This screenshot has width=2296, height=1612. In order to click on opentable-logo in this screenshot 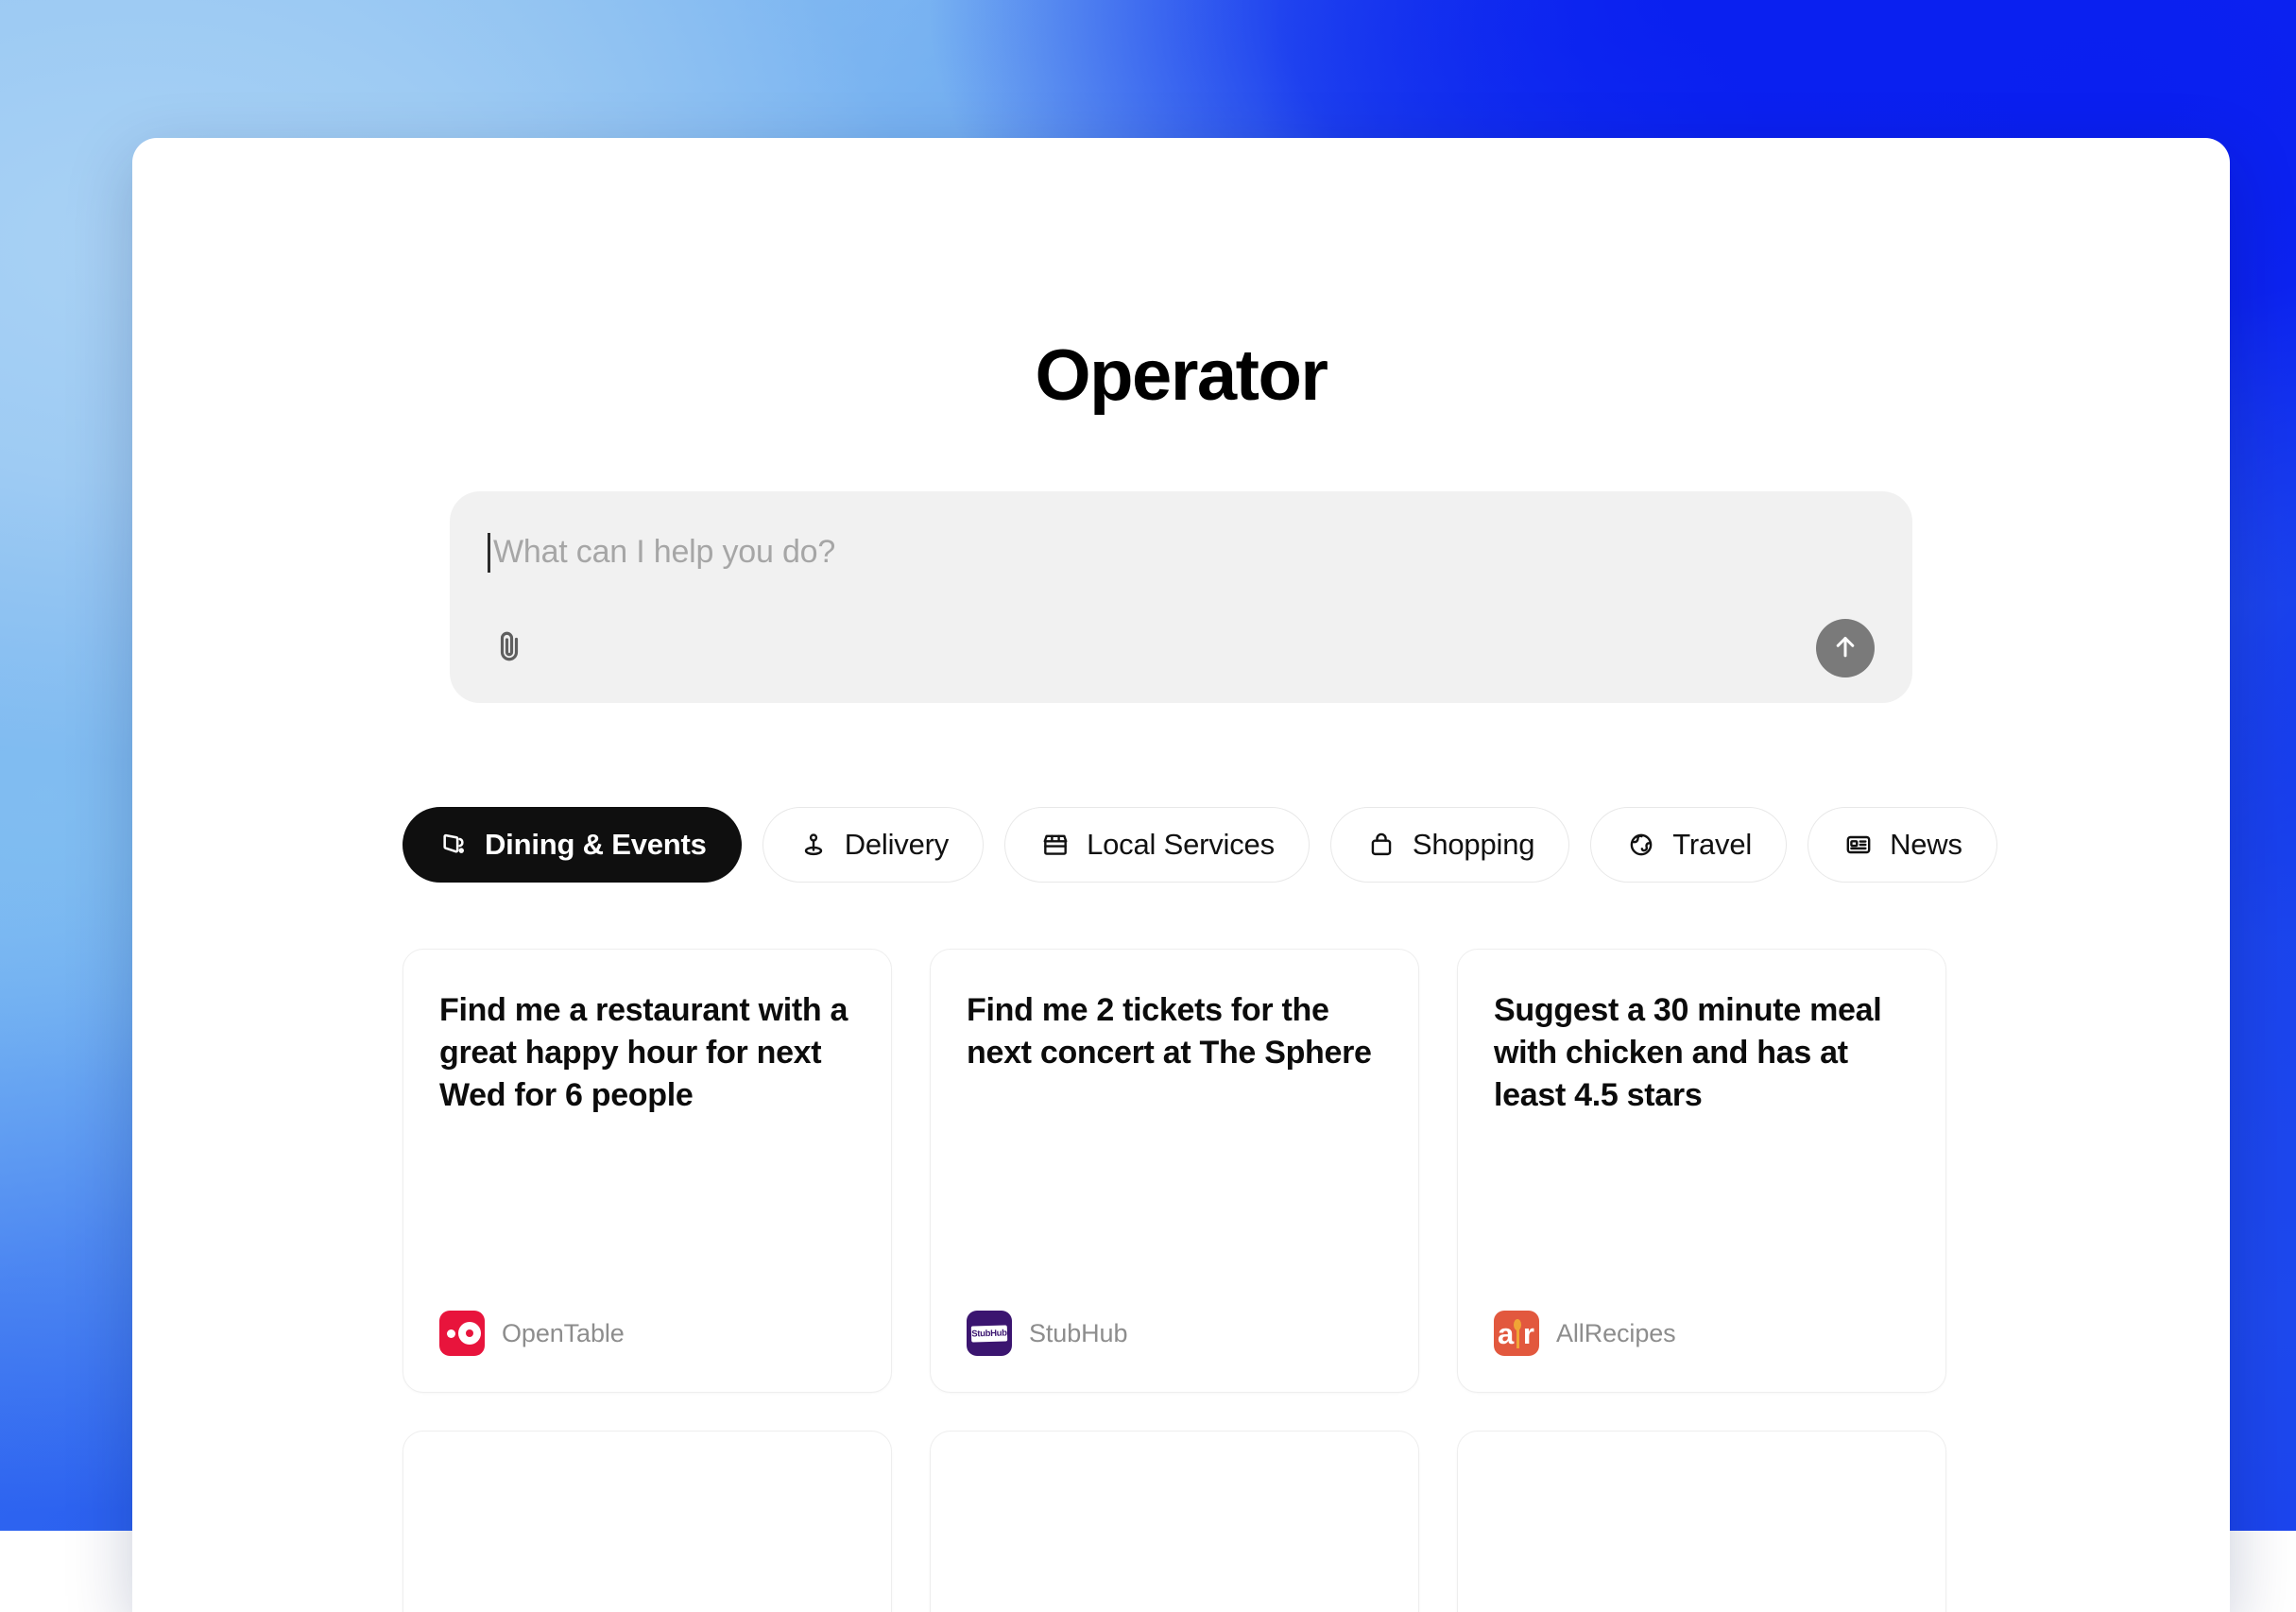, I will do `click(462, 1333)`.